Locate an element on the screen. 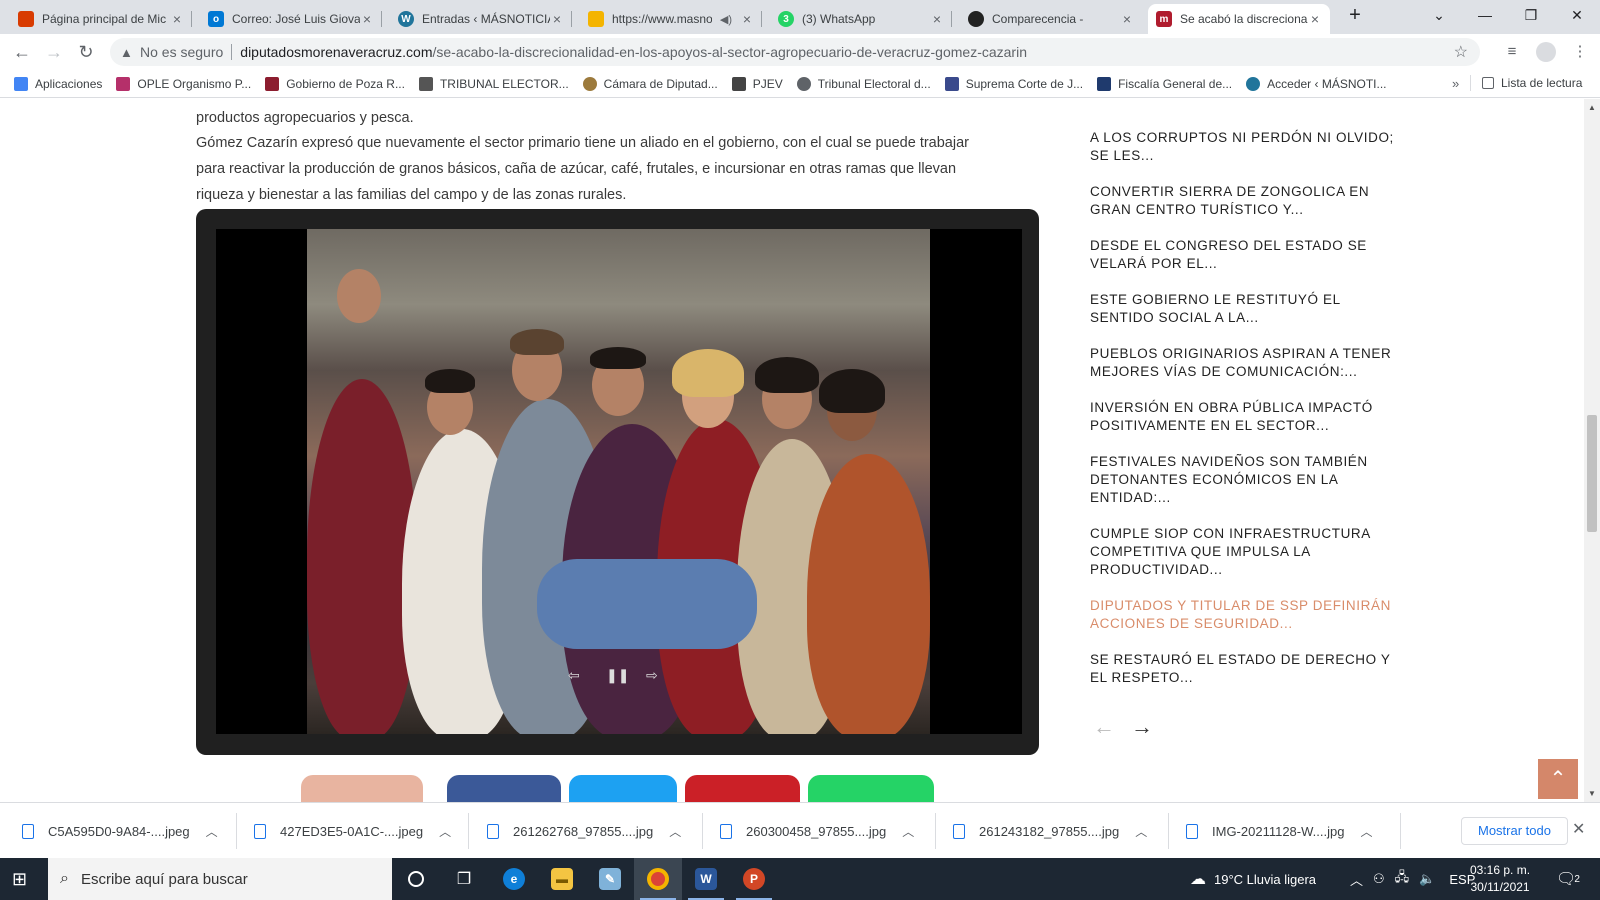 This screenshot has height=900, width=1600. network-icon: 🖧 is located at coordinates (1402, 879).